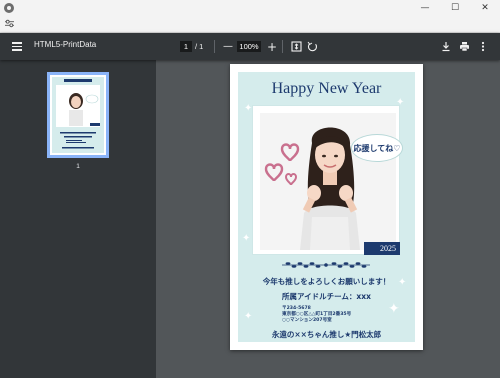 The width and height of the screenshot is (500, 378). What do you see at coordinates (483, 46) in the screenshot?
I see `more-options-icon` at bounding box center [483, 46].